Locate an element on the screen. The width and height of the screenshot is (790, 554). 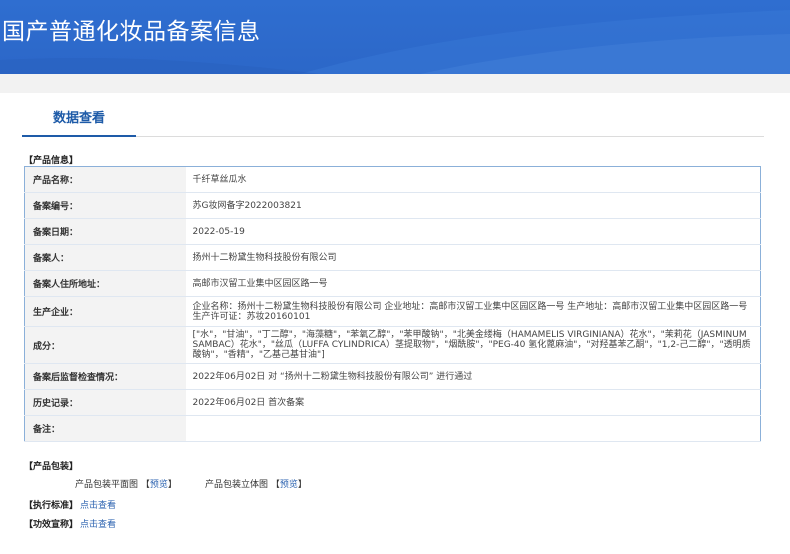
row-label-history: 历史记录： is located at coordinates (105, 402).